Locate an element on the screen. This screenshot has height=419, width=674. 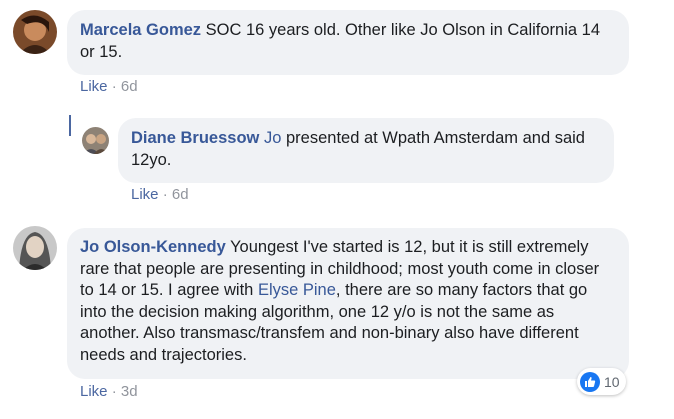
avatar-jo-olson-kennedy is located at coordinates (35, 248).